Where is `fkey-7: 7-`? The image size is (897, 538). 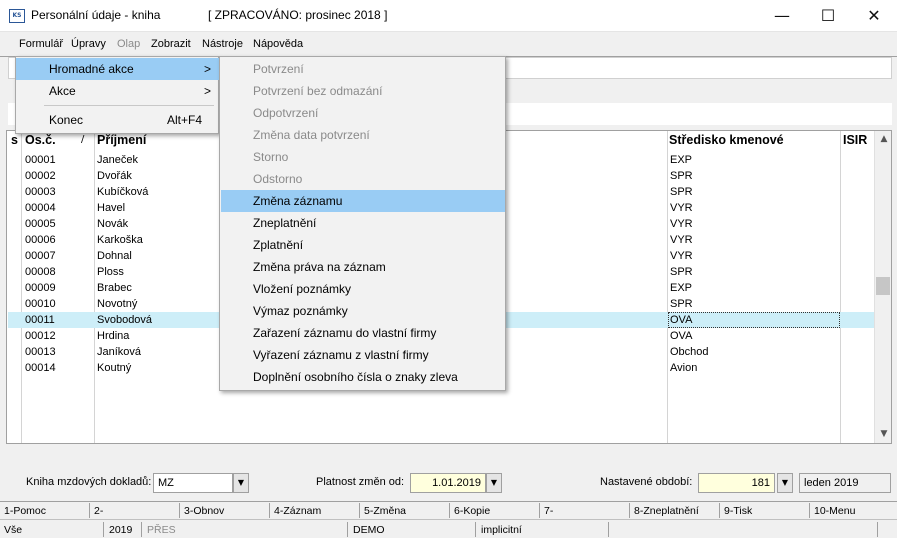 fkey-7: 7- is located at coordinates (548, 511).